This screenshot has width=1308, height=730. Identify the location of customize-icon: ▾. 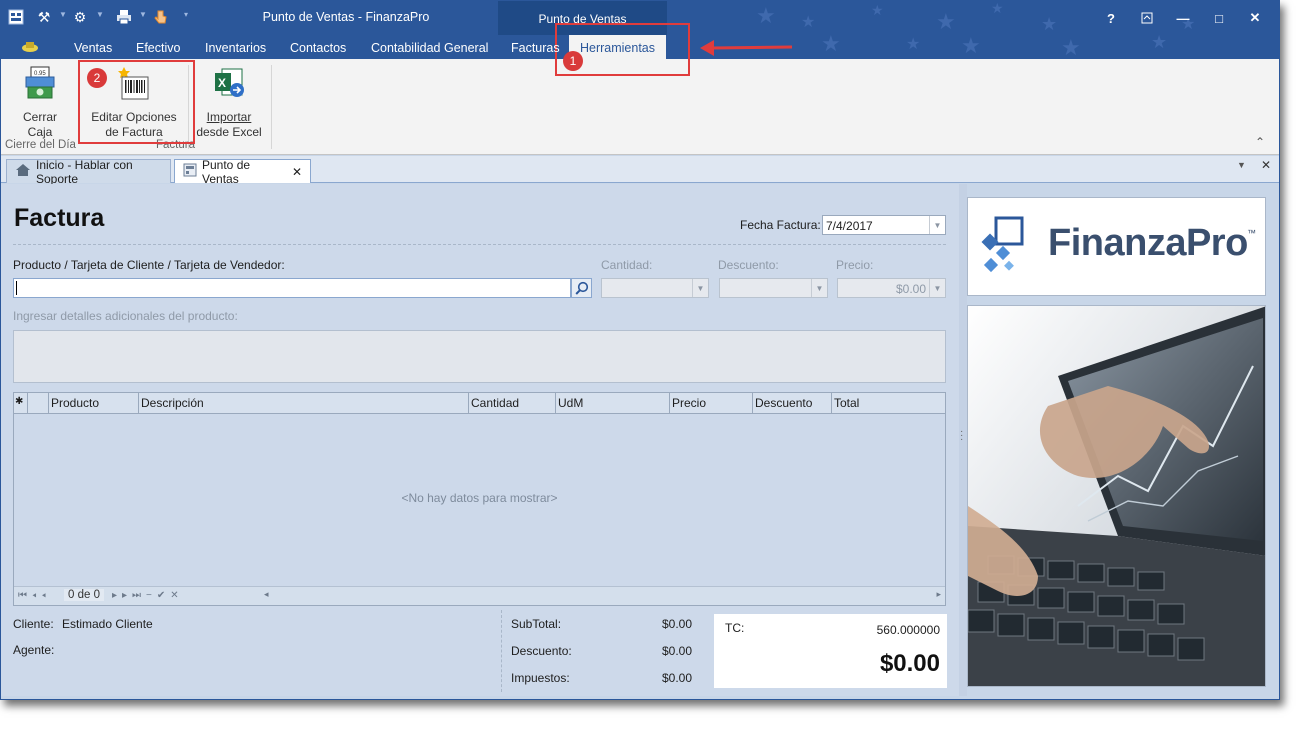
(186, 14).